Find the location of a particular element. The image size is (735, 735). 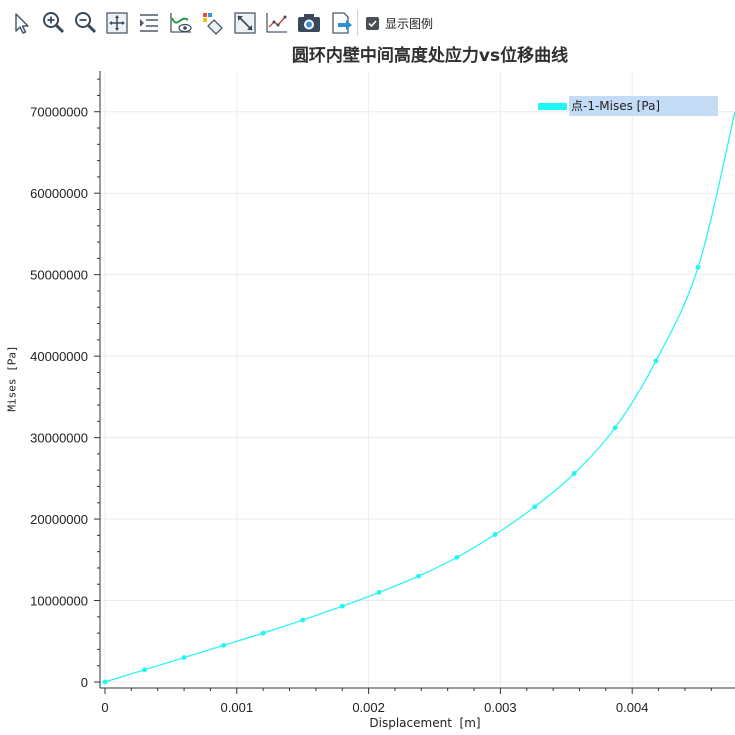

x-tick-label: 0 is located at coordinates (104, 707).